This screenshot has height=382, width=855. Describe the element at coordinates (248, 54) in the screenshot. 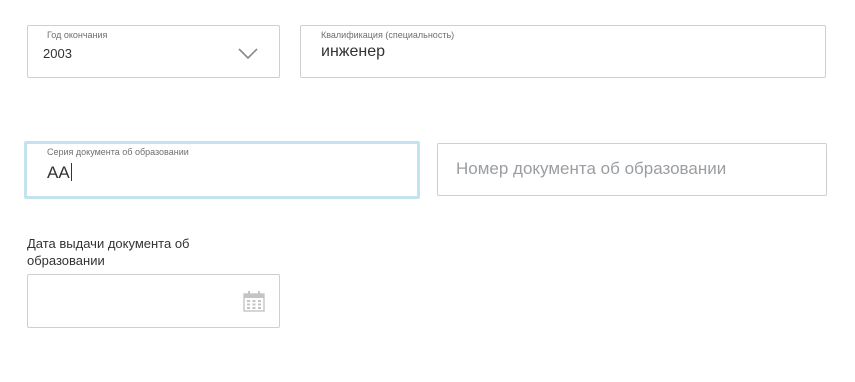

I see `chevron-down-icon` at that location.